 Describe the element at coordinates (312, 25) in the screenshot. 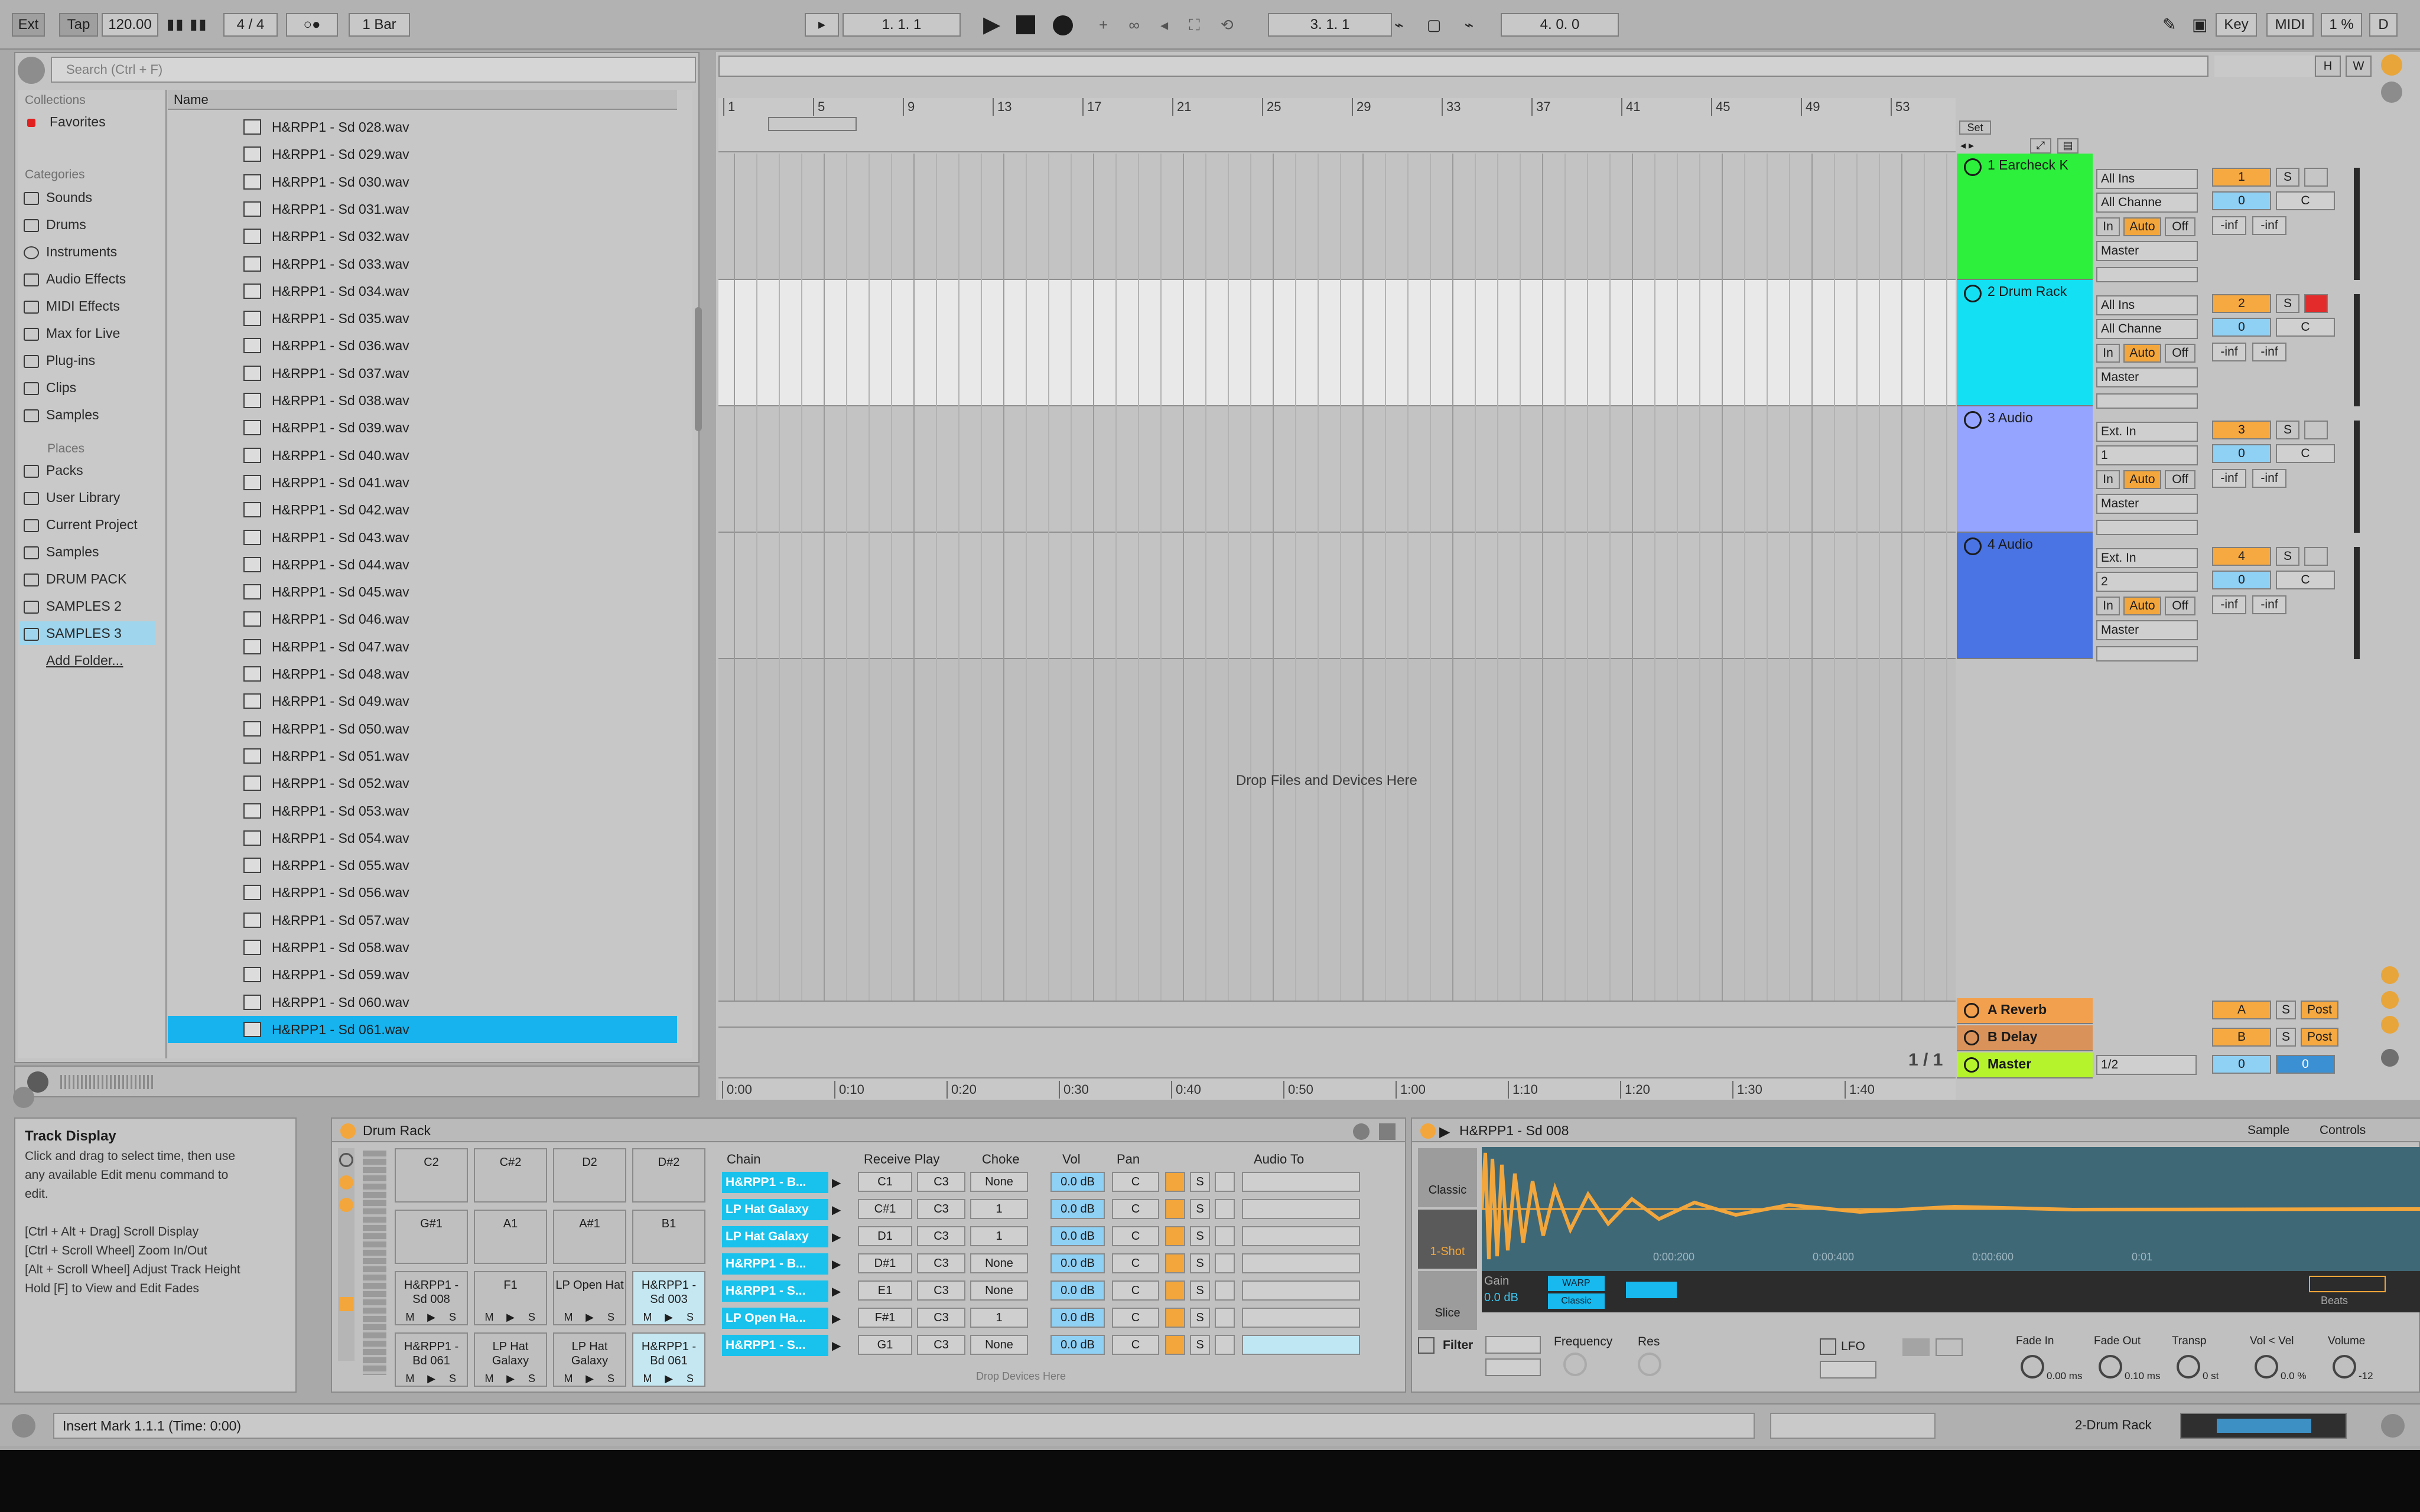

I see `metronome-button: ○●` at that location.